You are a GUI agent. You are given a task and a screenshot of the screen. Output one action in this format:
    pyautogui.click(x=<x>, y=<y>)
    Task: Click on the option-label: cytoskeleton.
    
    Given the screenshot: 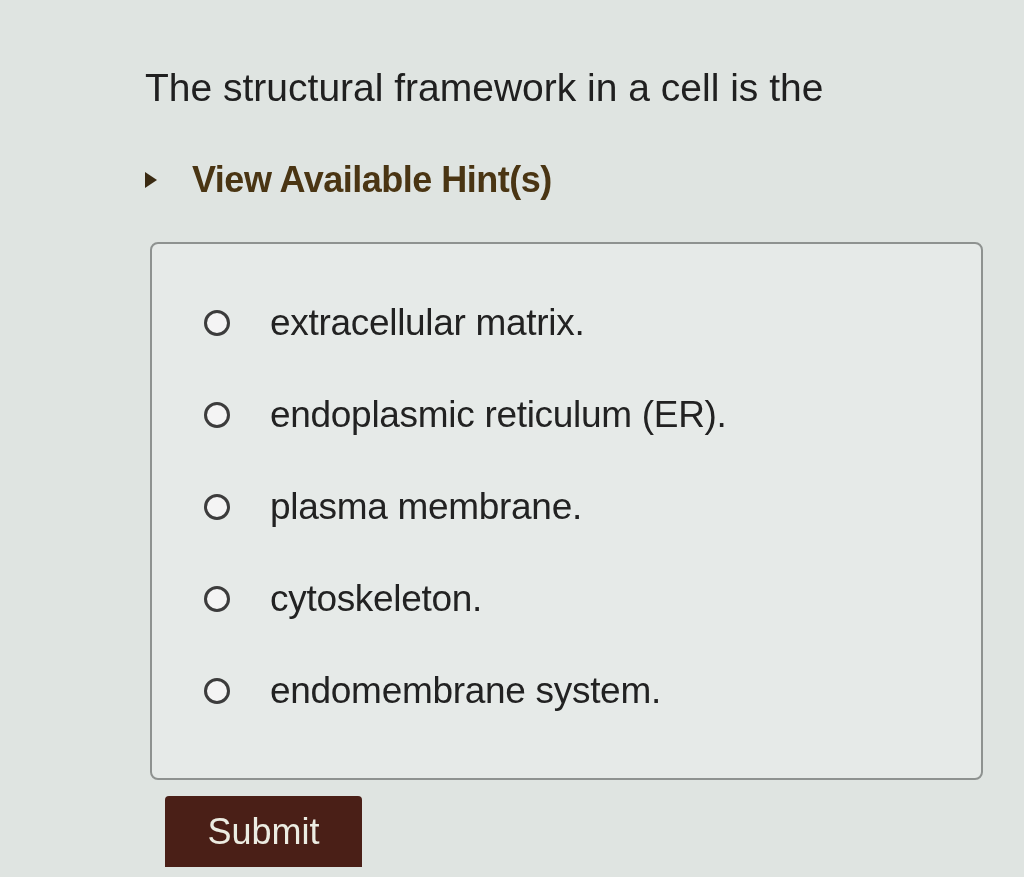 What is the action you would take?
    pyautogui.click(x=376, y=599)
    